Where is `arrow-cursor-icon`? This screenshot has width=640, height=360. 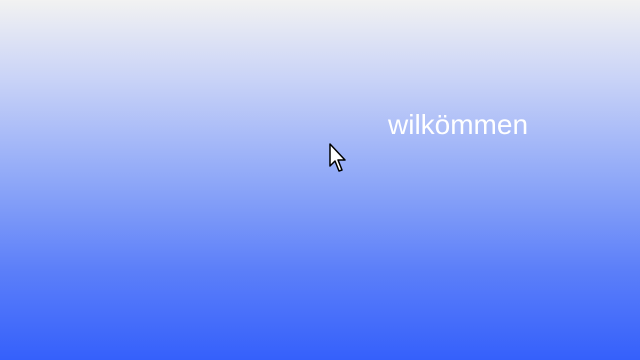 arrow-cursor-icon is located at coordinates (337, 157).